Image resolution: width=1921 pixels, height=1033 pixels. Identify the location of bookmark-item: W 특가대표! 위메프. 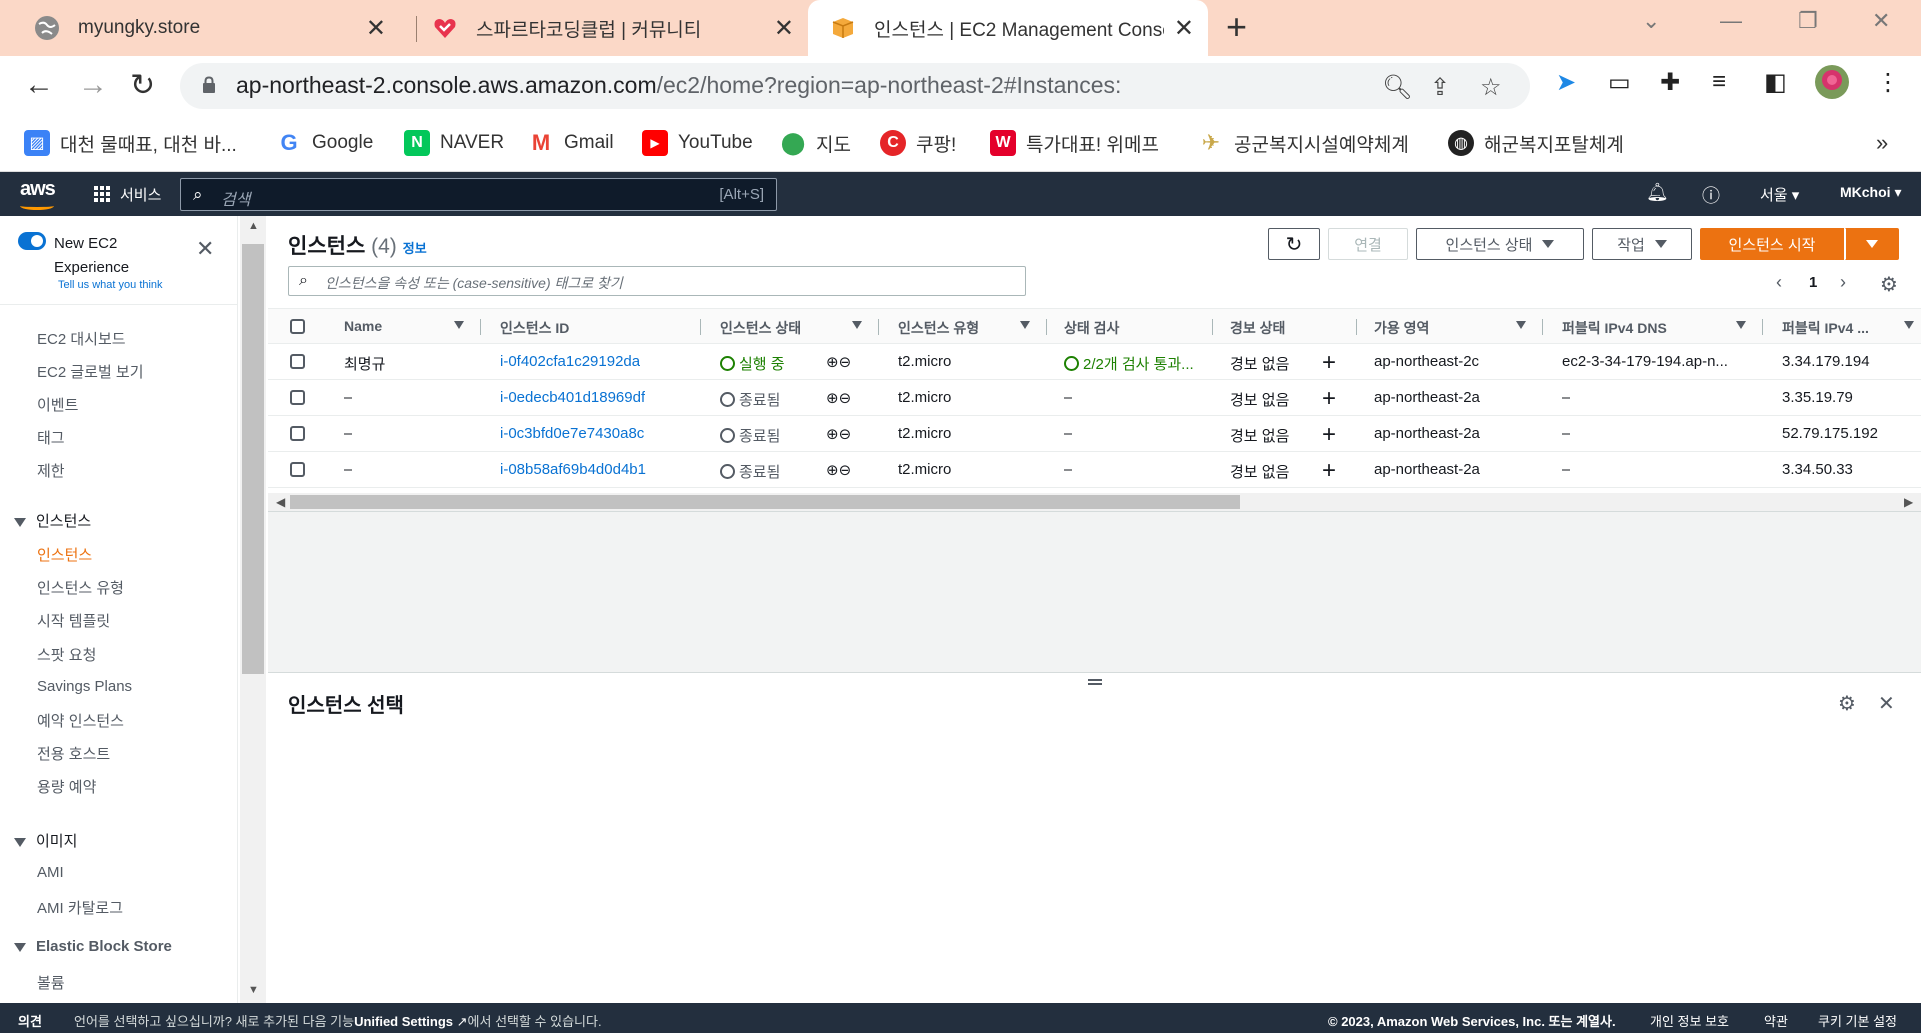
(1074, 143).